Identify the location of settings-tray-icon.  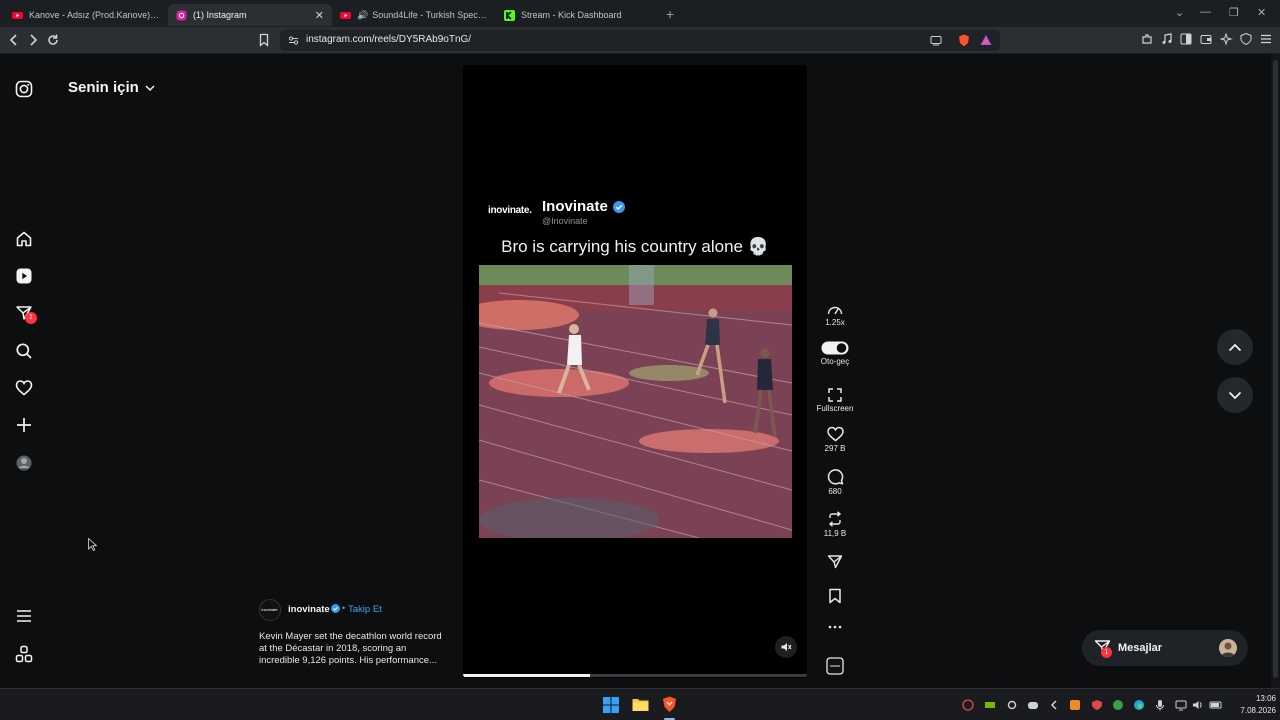
(1012, 705).